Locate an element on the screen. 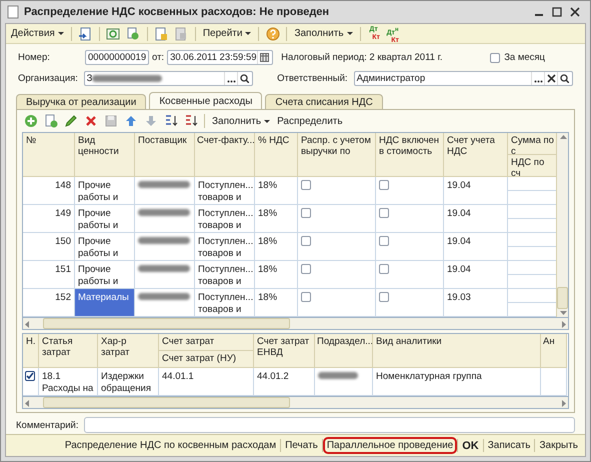  down-arrow-icon is located at coordinates (151, 121).